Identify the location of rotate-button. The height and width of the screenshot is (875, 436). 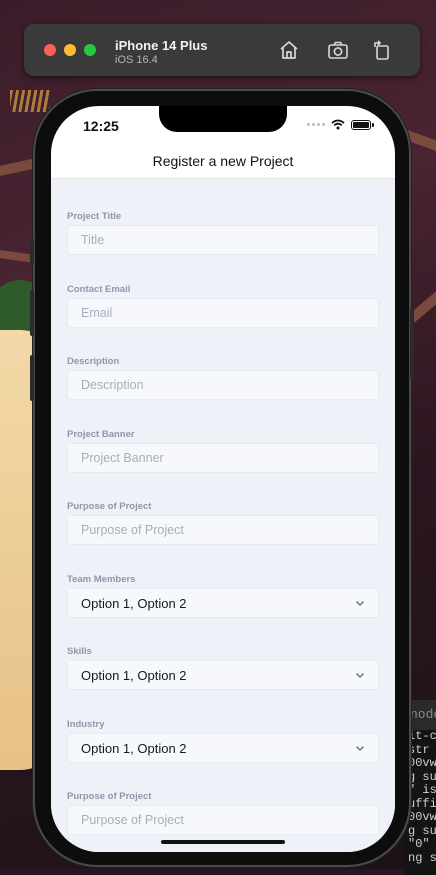
(382, 50).